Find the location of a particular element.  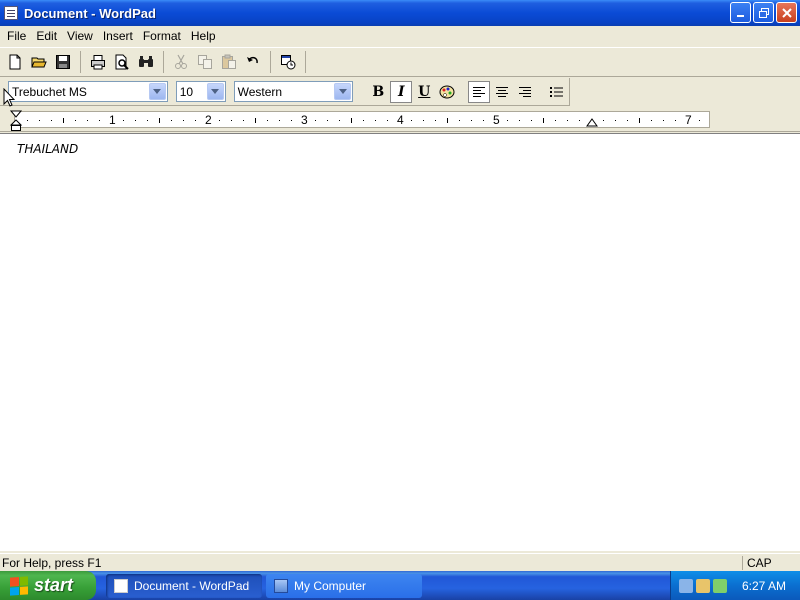

color-button is located at coordinates (447, 92).